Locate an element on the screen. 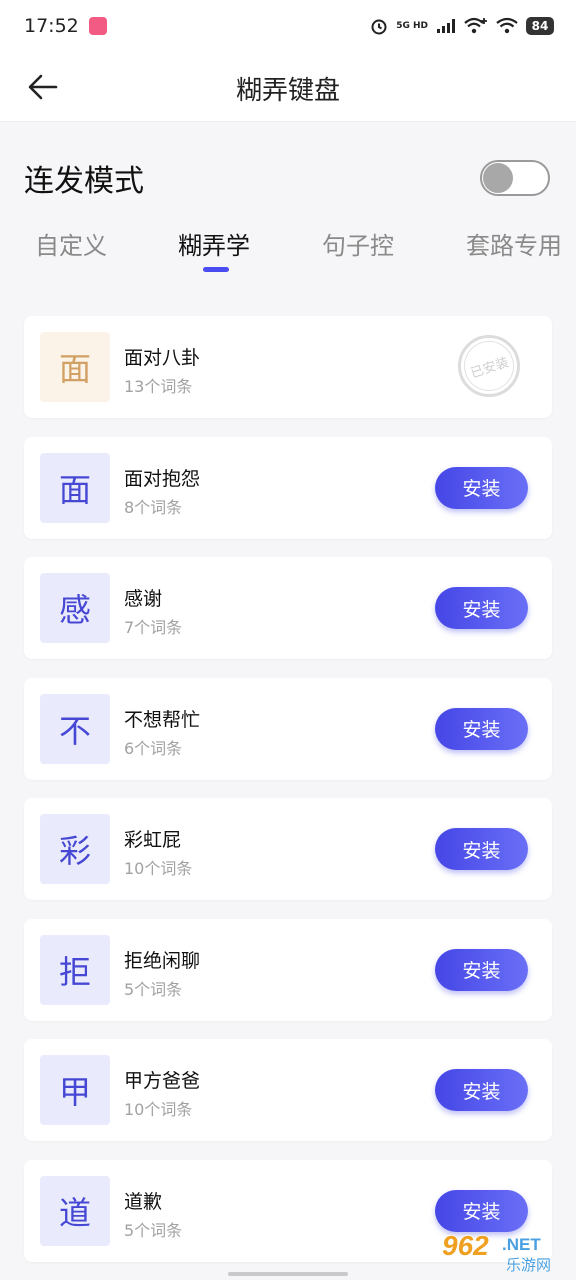 The height and width of the screenshot is (1280, 576). list-item: 甲 甲方爸爸 10个词条 安装 is located at coordinates (288, 1090).